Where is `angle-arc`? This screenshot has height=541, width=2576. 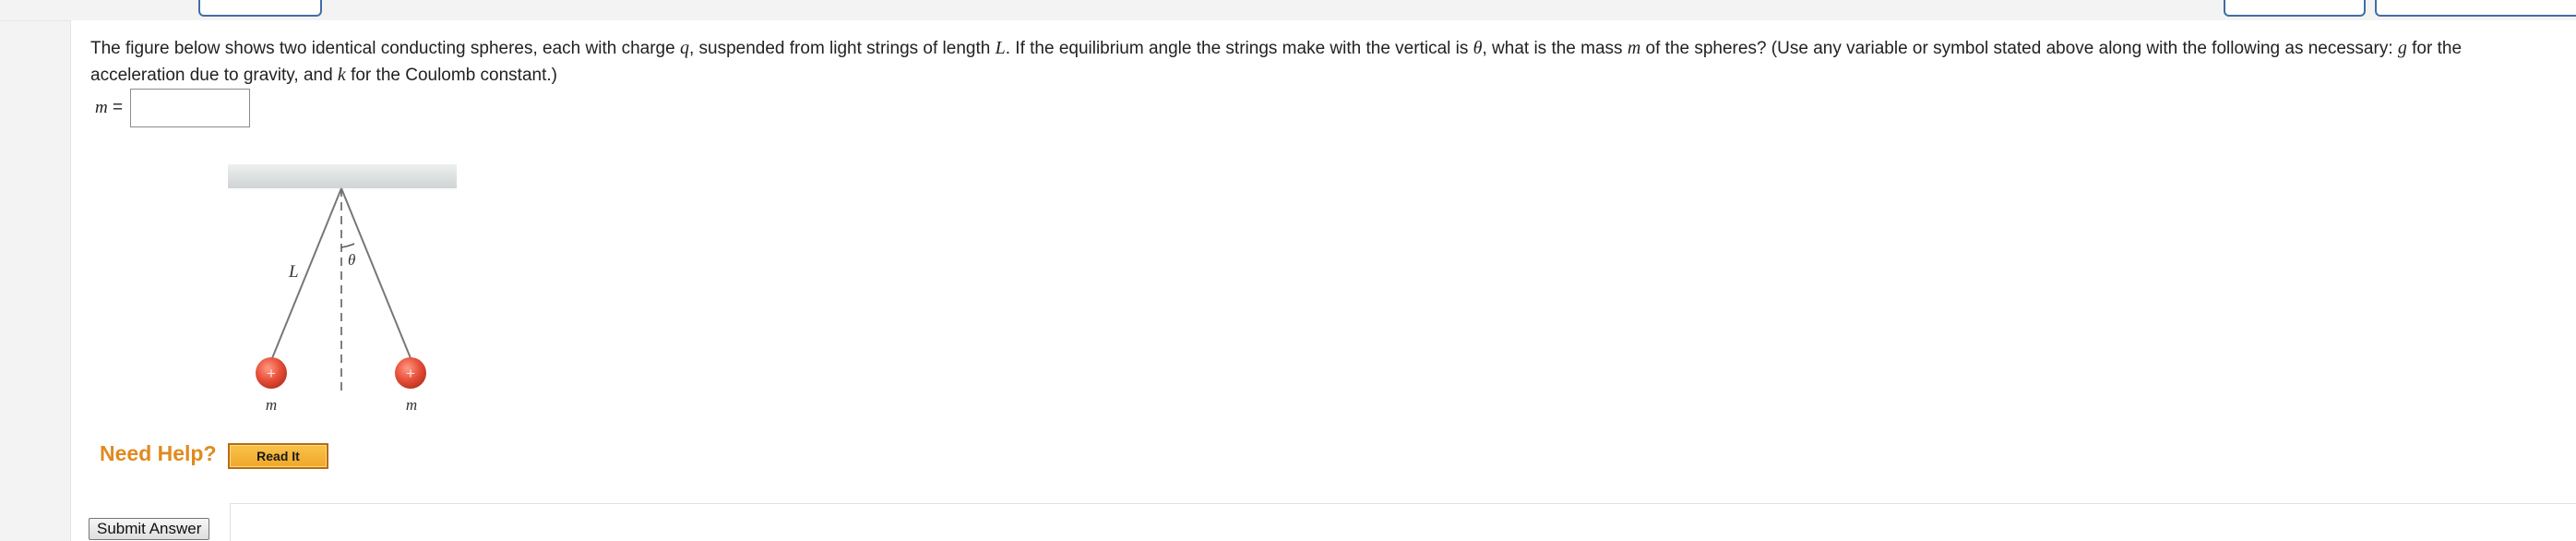
angle-arc is located at coordinates (347, 245).